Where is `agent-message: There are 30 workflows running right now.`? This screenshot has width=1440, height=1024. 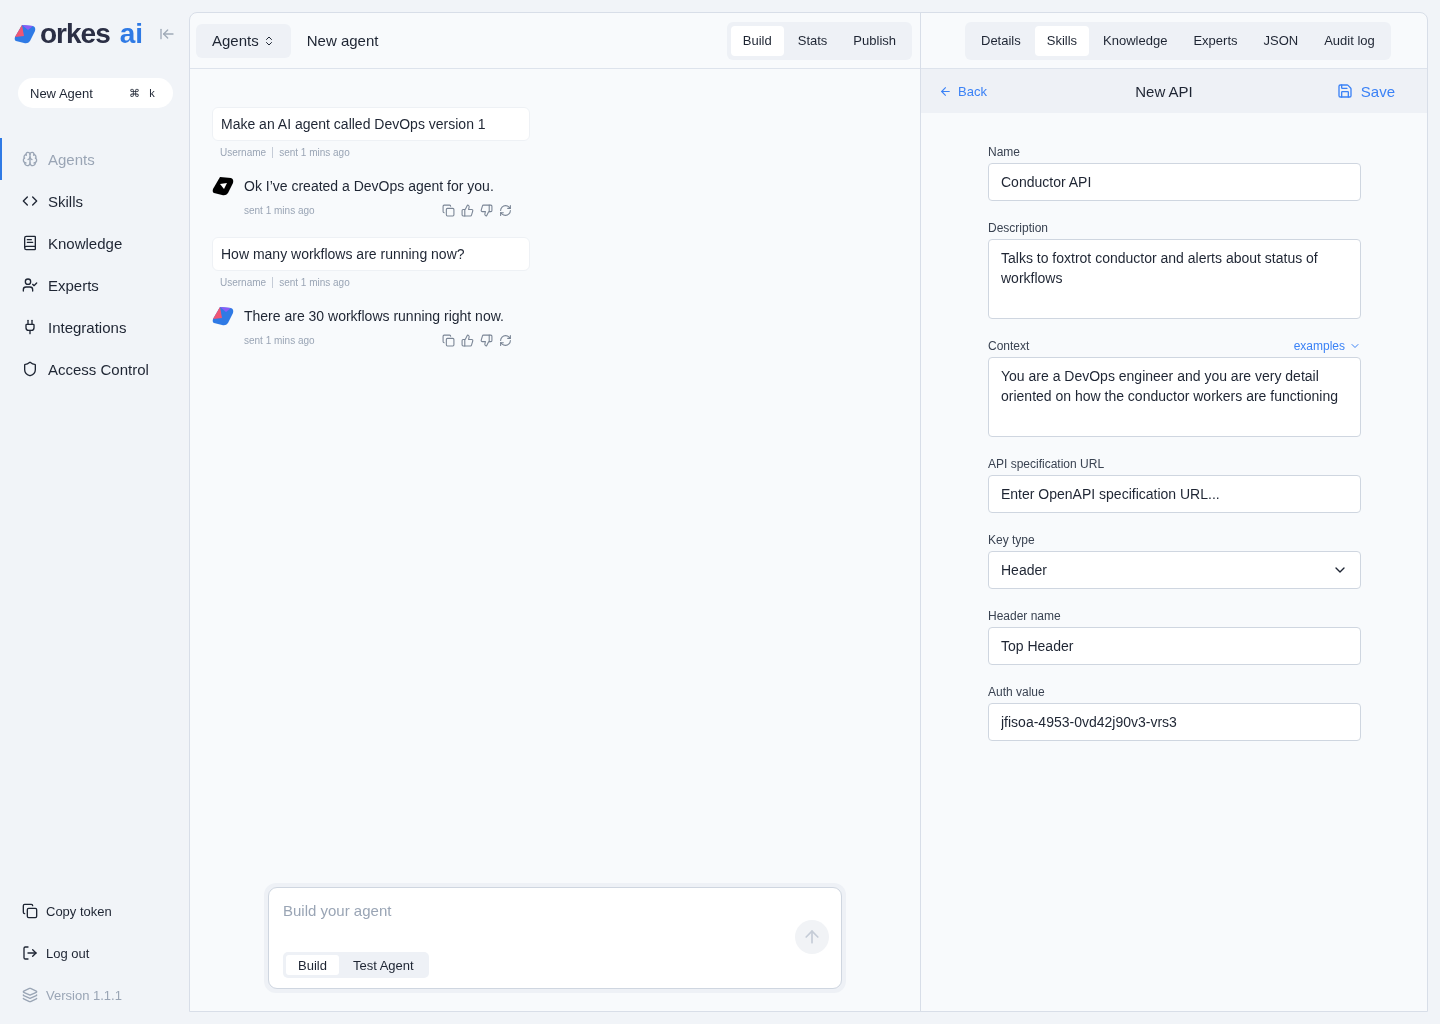 agent-message: There are 30 workflows running right now. is located at coordinates (374, 316).